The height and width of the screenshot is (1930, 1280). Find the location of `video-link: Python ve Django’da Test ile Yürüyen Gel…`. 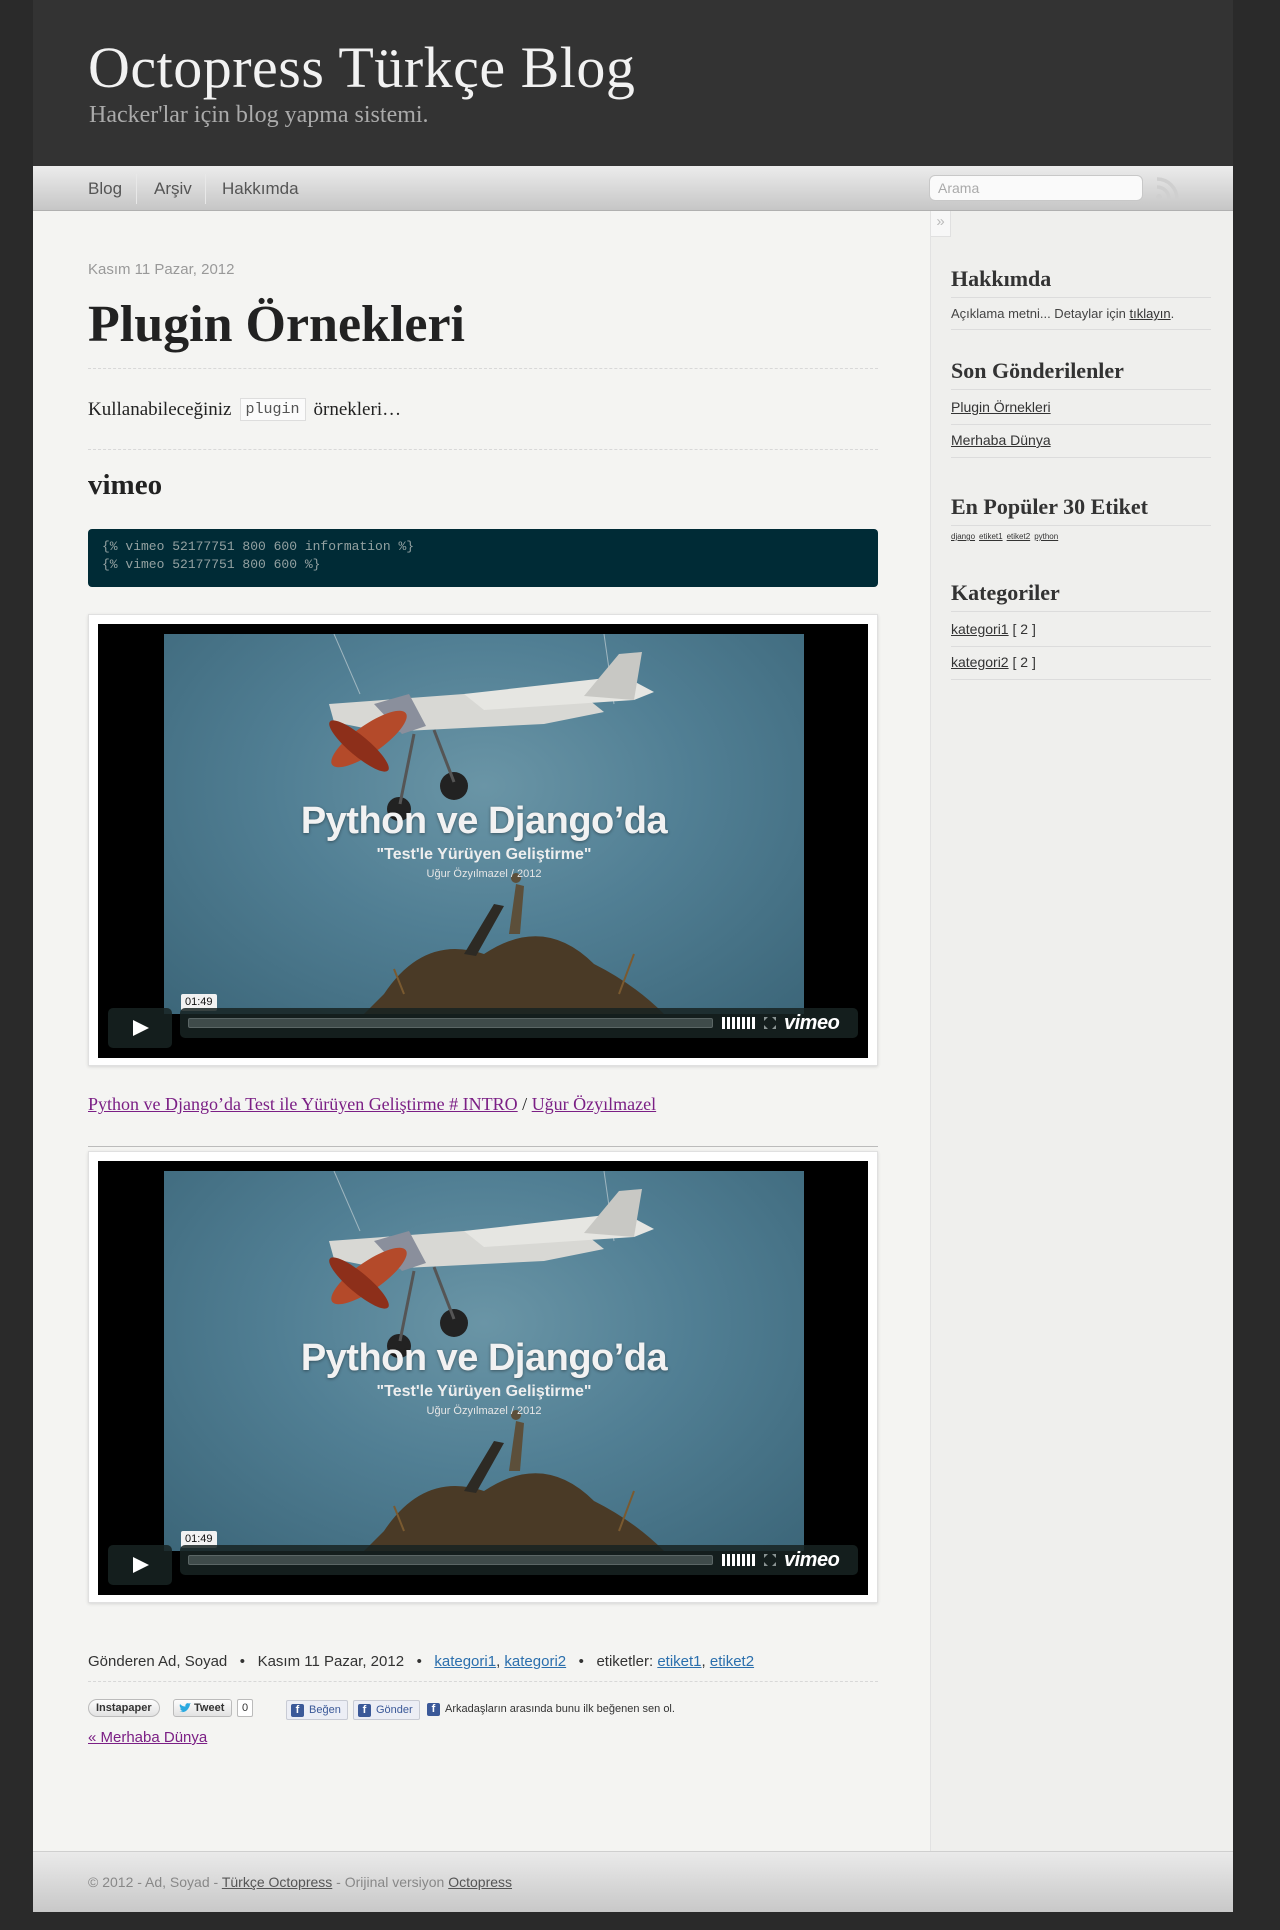

video-link: Python ve Django’da Test ile Yürüyen Gel… is located at coordinates (303, 1104).